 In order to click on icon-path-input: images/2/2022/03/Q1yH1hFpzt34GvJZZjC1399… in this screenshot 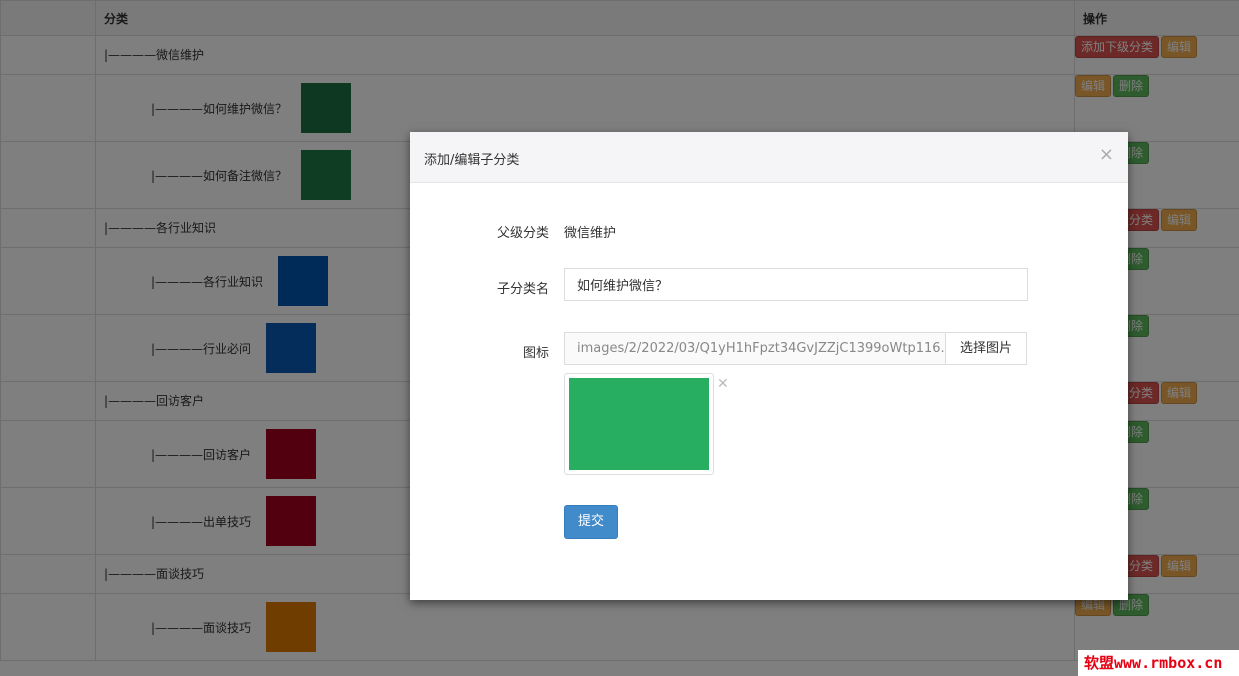, I will do `click(755, 348)`.